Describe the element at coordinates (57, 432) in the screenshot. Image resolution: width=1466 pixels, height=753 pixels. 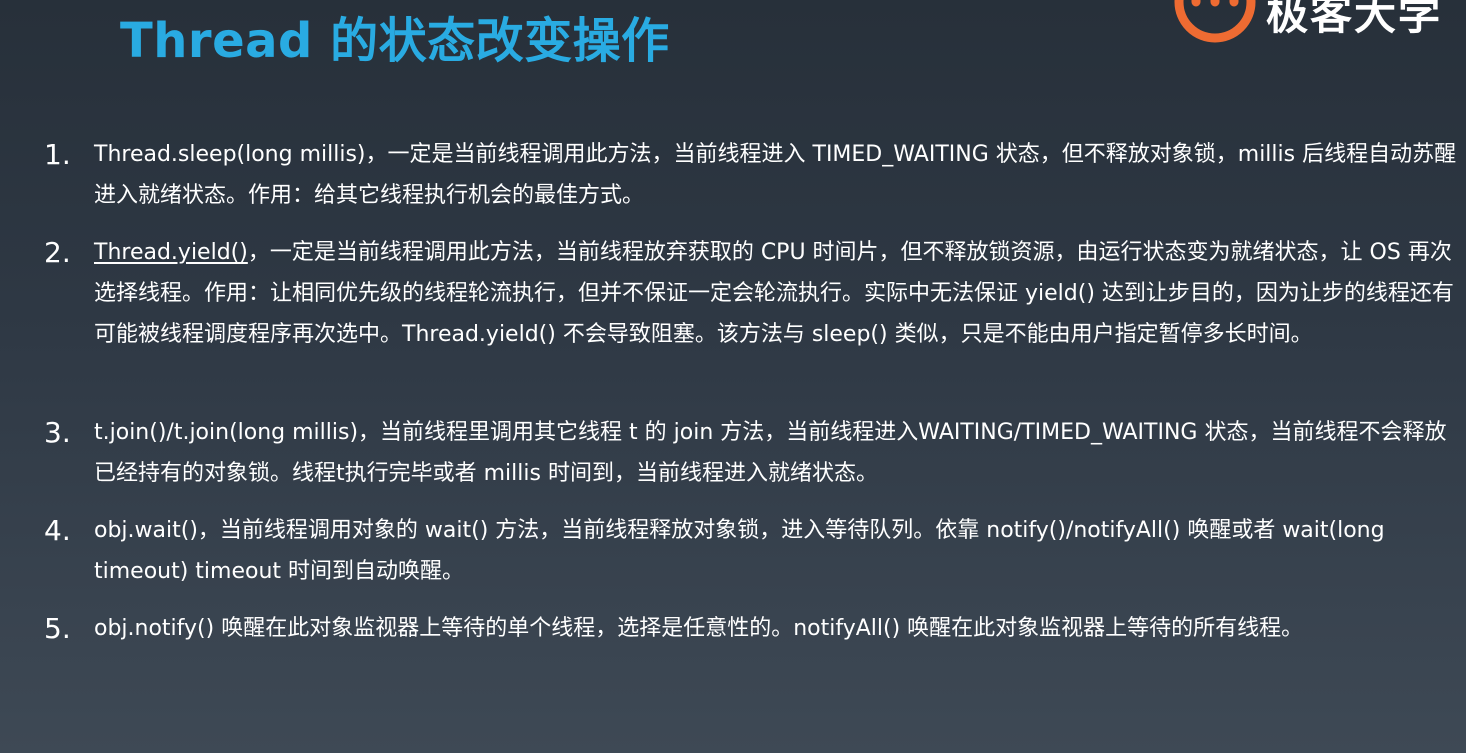
I see `point-number: 3.` at that location.